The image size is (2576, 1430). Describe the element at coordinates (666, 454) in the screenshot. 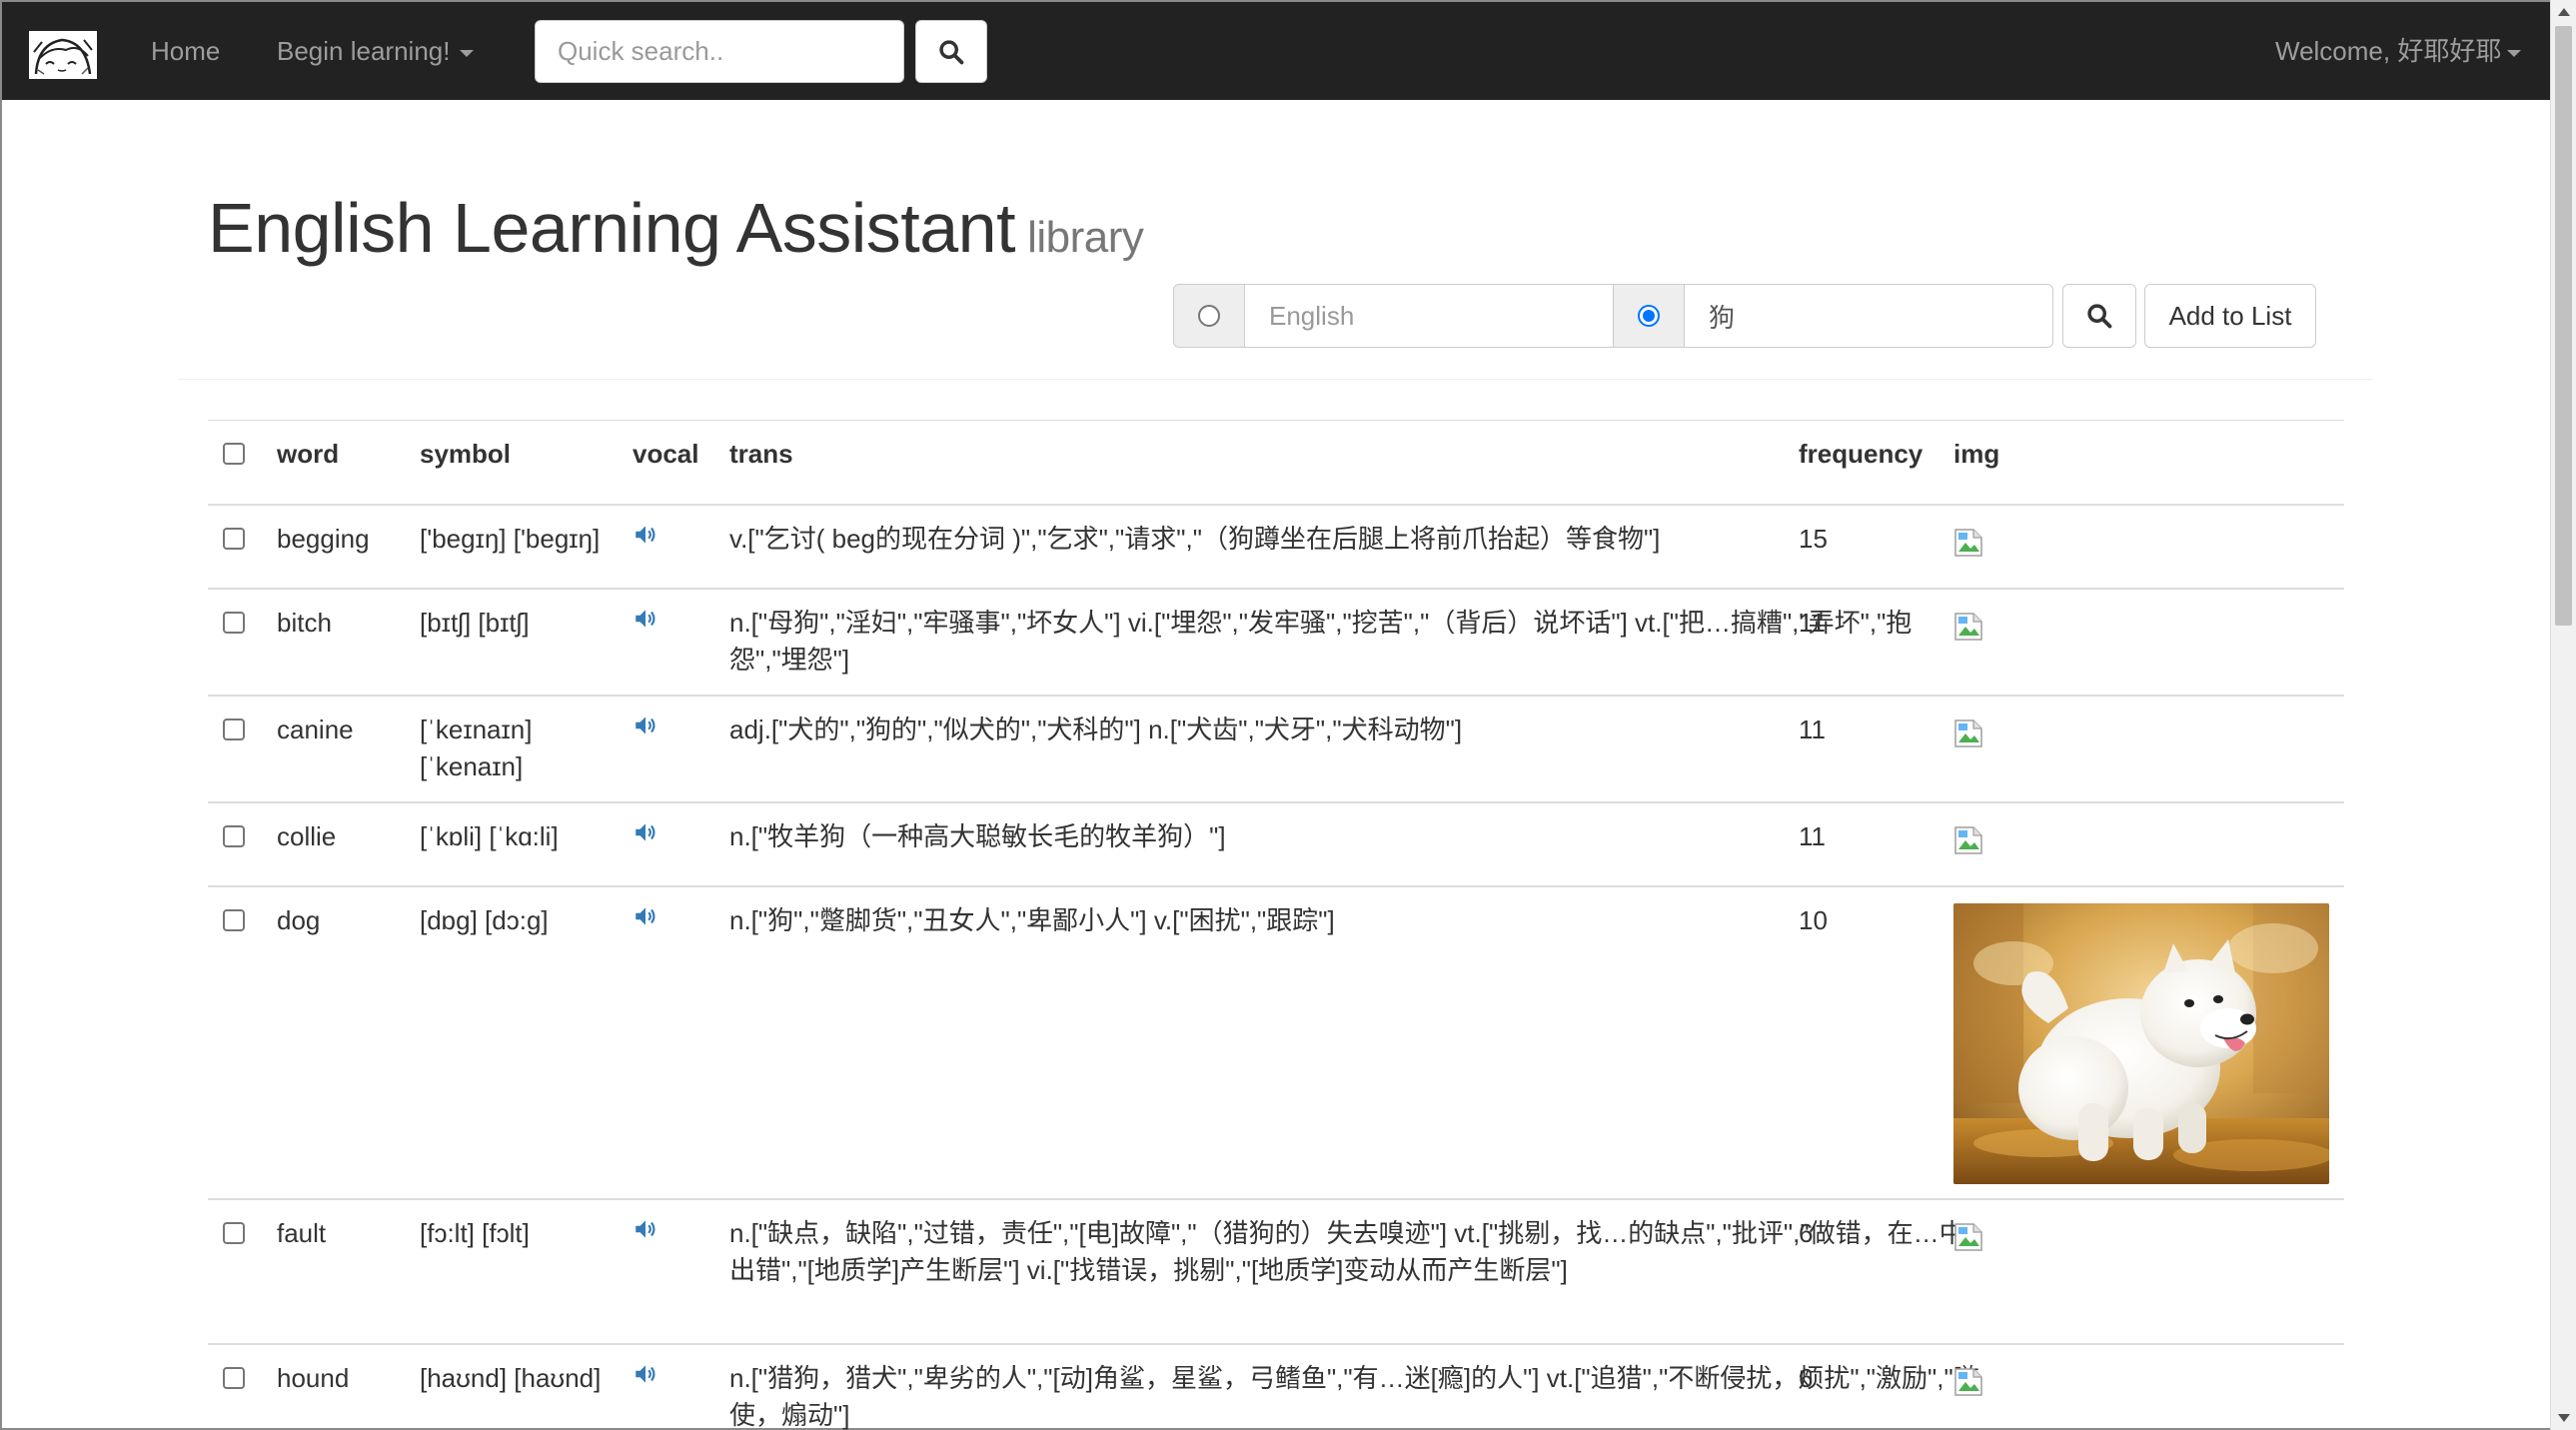

I see `column-header-vocal: vocal` at that location.